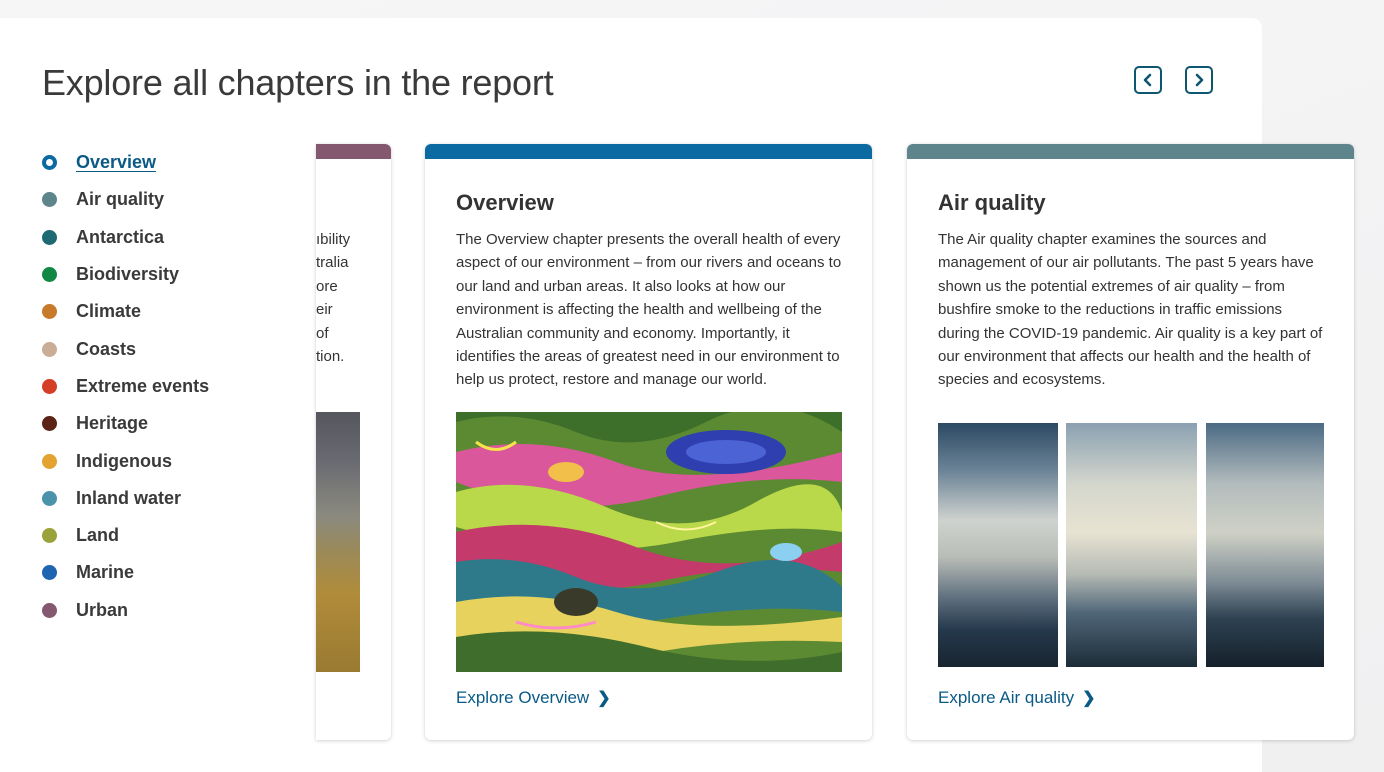 The width and height of the screenshot is (1384, 772). I want to click on card-title: Air quality, so click(992, 202).